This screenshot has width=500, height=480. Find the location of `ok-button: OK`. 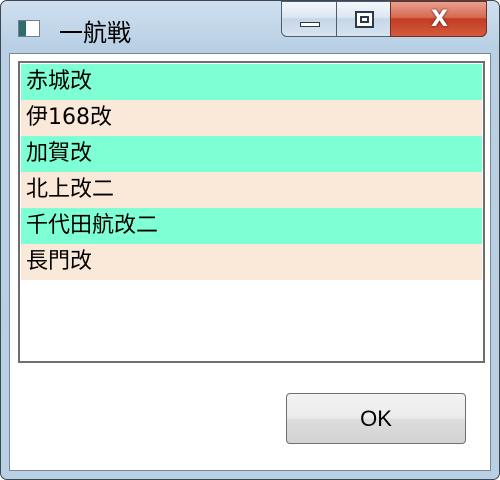

ok-button: OK is located at coordinates (376, 418).